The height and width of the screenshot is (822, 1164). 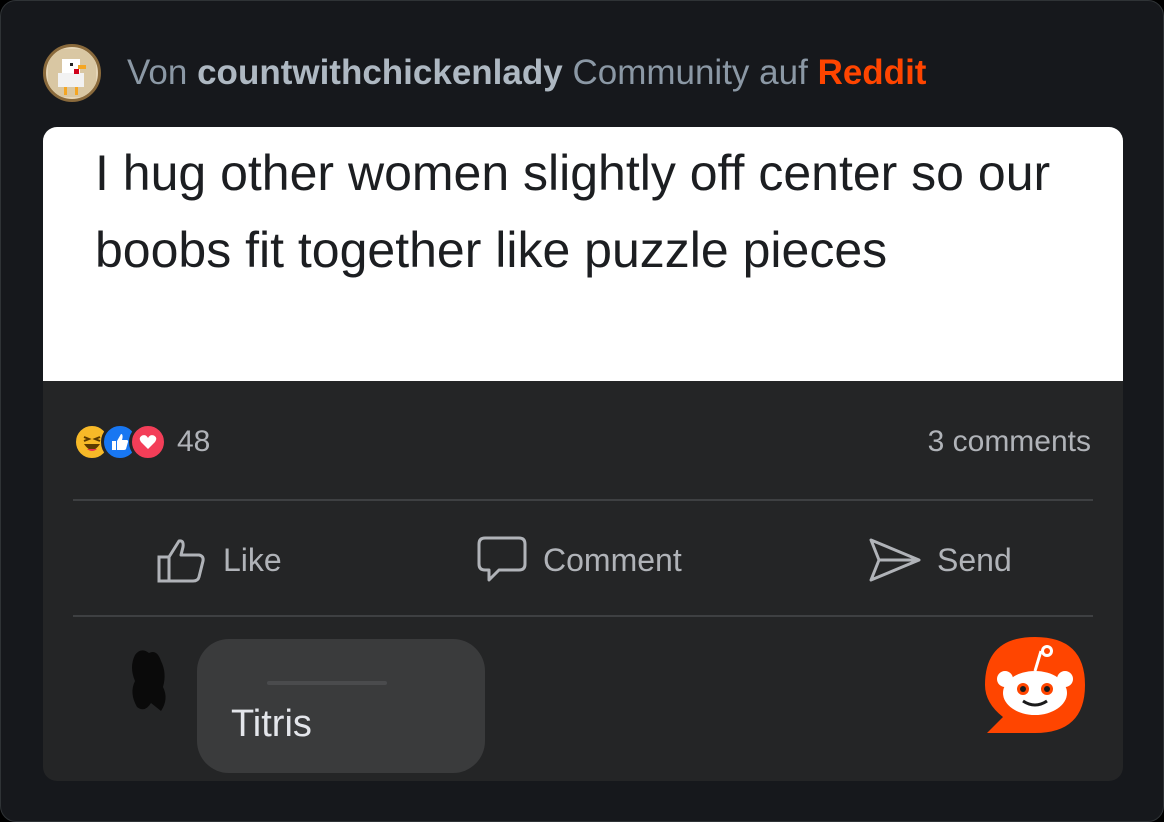 What do you see at coordinates (974, 559) in the screenshot?
I see `send-label: Send` at bounding box center [974, 559].